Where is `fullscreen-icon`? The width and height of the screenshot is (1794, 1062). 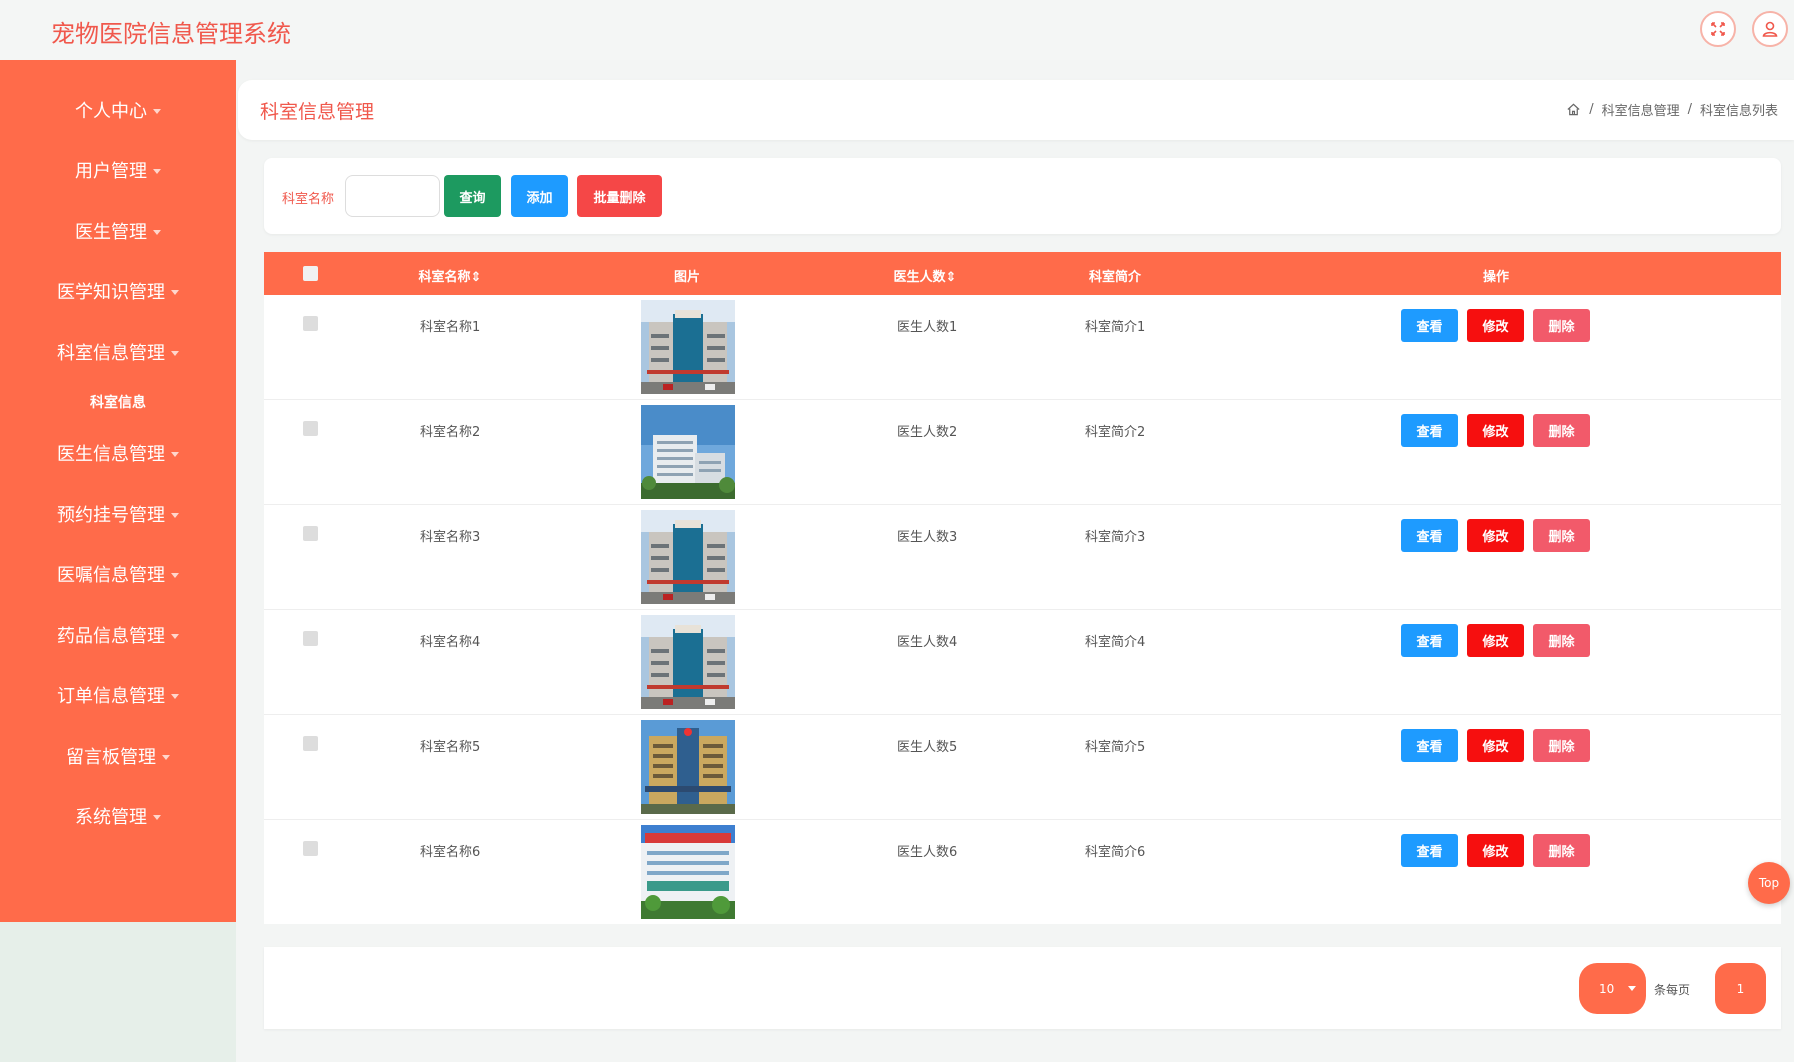 fullscreen-icon is located at coordinates (1718, 29).